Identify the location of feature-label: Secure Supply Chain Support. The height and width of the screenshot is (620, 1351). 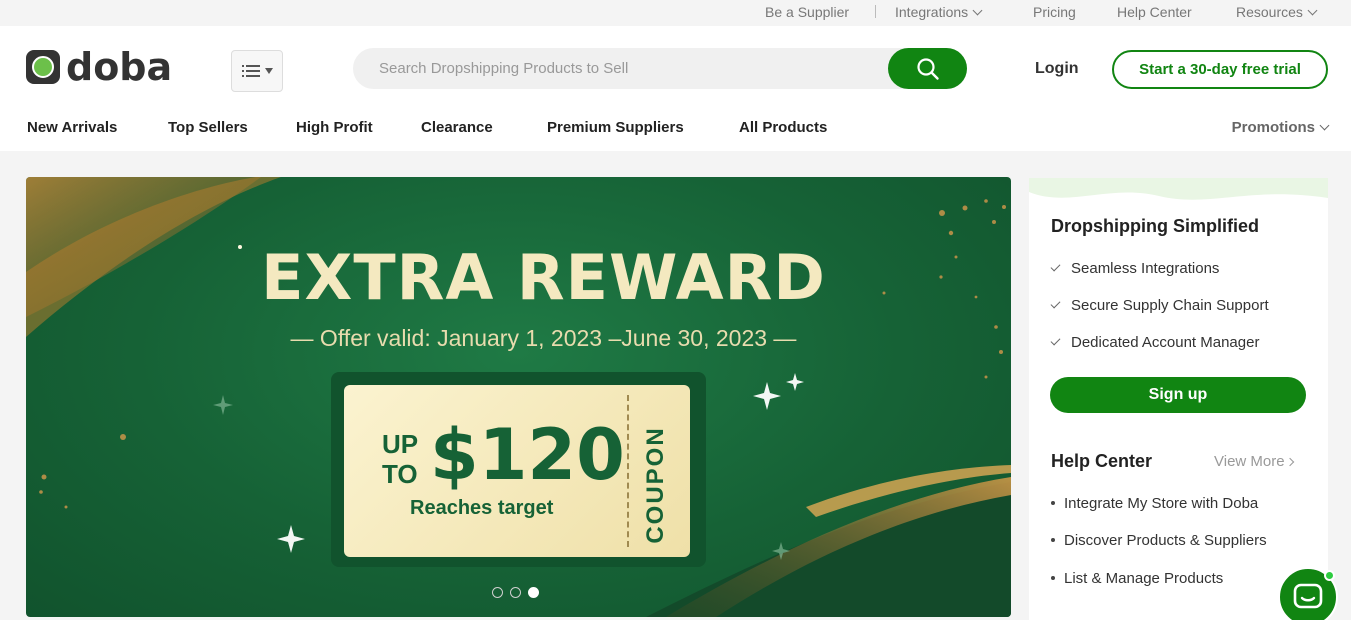
(1170, 305).